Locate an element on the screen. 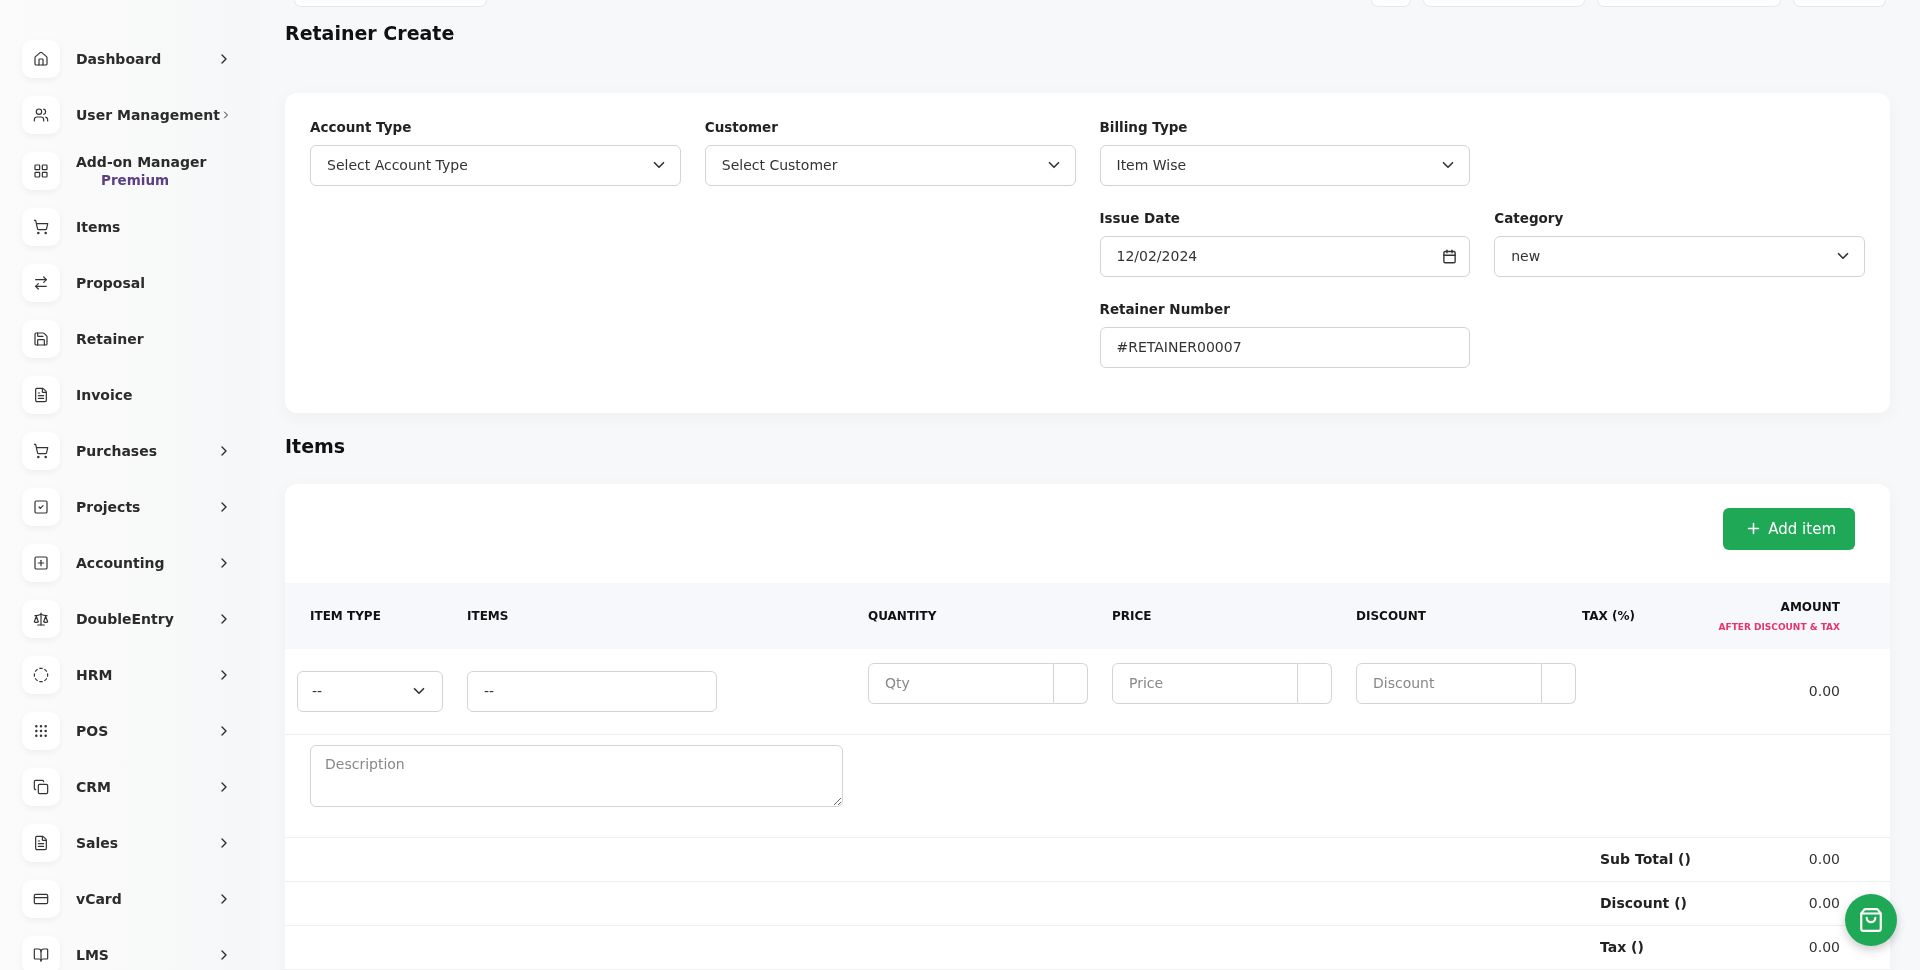 This screenshot has width=1920, height=970. total-label: Discount () is located at coordinates (1644, 903).